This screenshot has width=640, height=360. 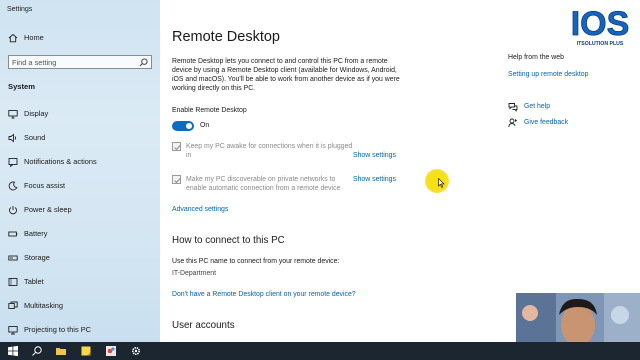 What do you see at coordinates (513, 107) in the screenshot?
I see `chat-help-icon` at bounding box center [513, 107].